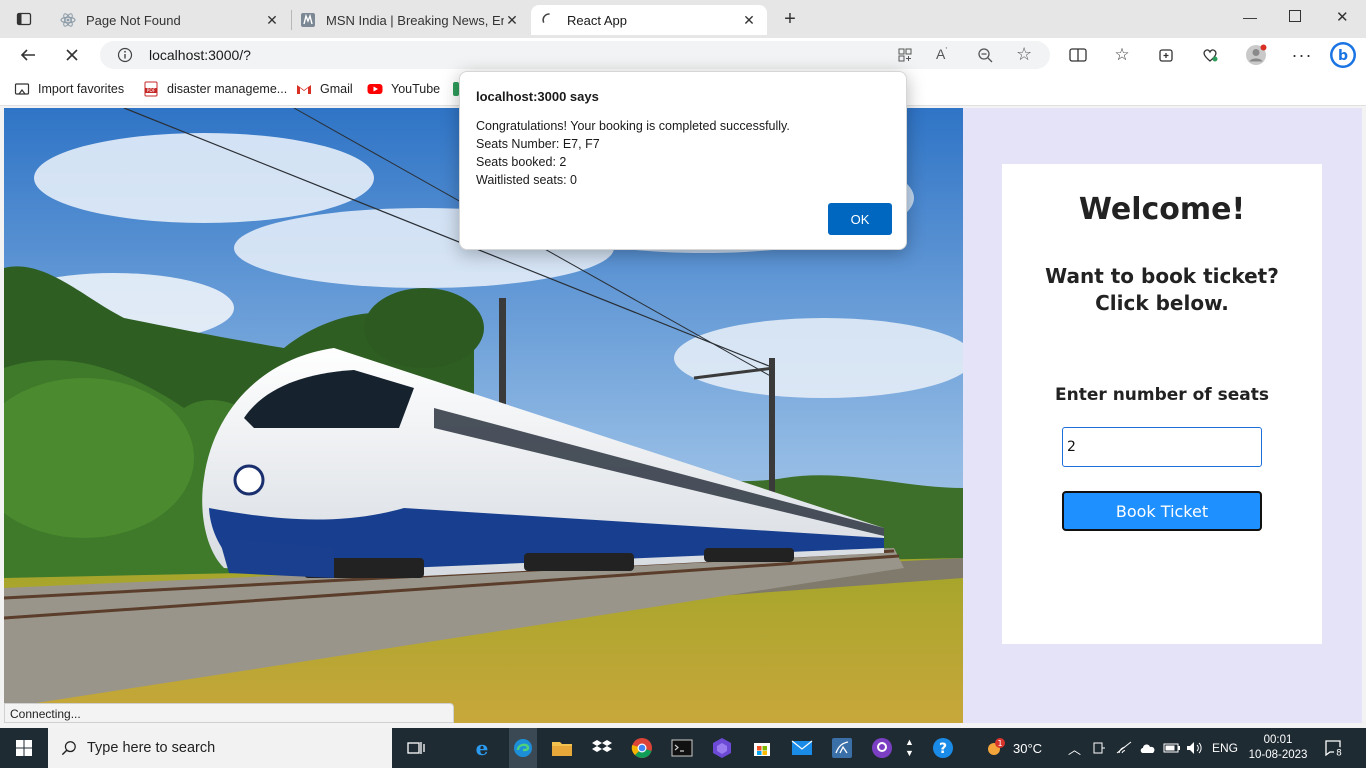 This screenshot has height=768, width=1366. Describe the element at coordinates (304, 89) in the screenshot. I see `gmail-icon` at that location.